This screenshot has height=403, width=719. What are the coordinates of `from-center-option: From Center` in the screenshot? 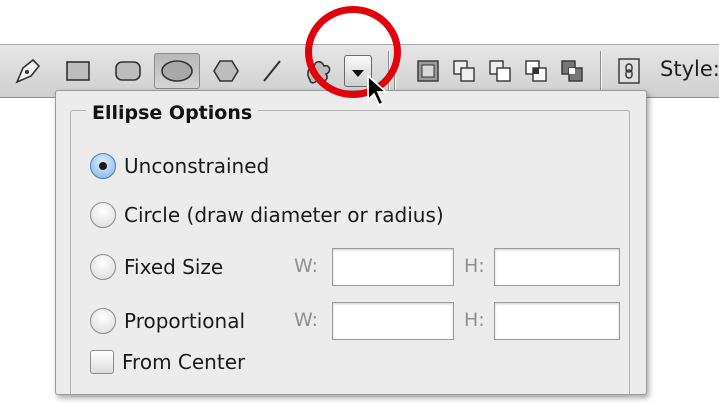 It's located at (167, 362).